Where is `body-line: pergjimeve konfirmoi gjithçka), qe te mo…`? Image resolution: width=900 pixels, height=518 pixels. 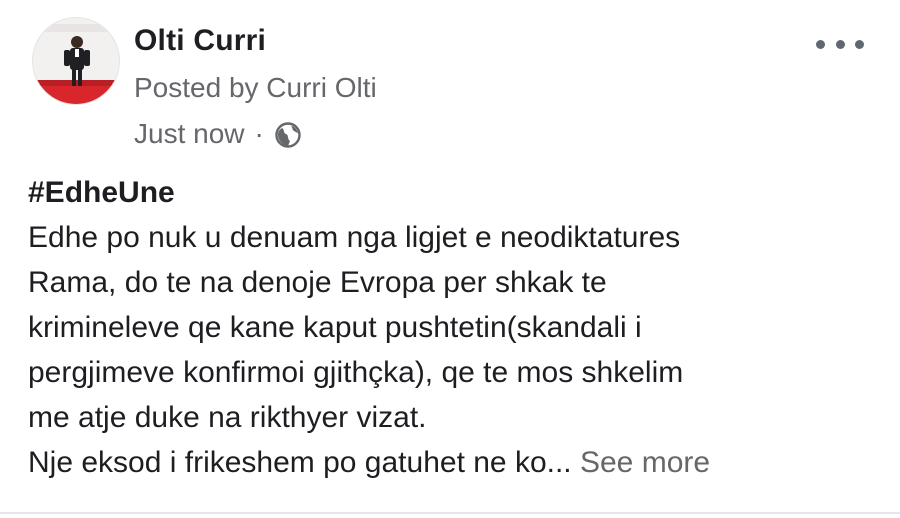
body-line: pergjimeve konfirmoi gjithçka), qe te mo… is located at coordinates (356, 372).